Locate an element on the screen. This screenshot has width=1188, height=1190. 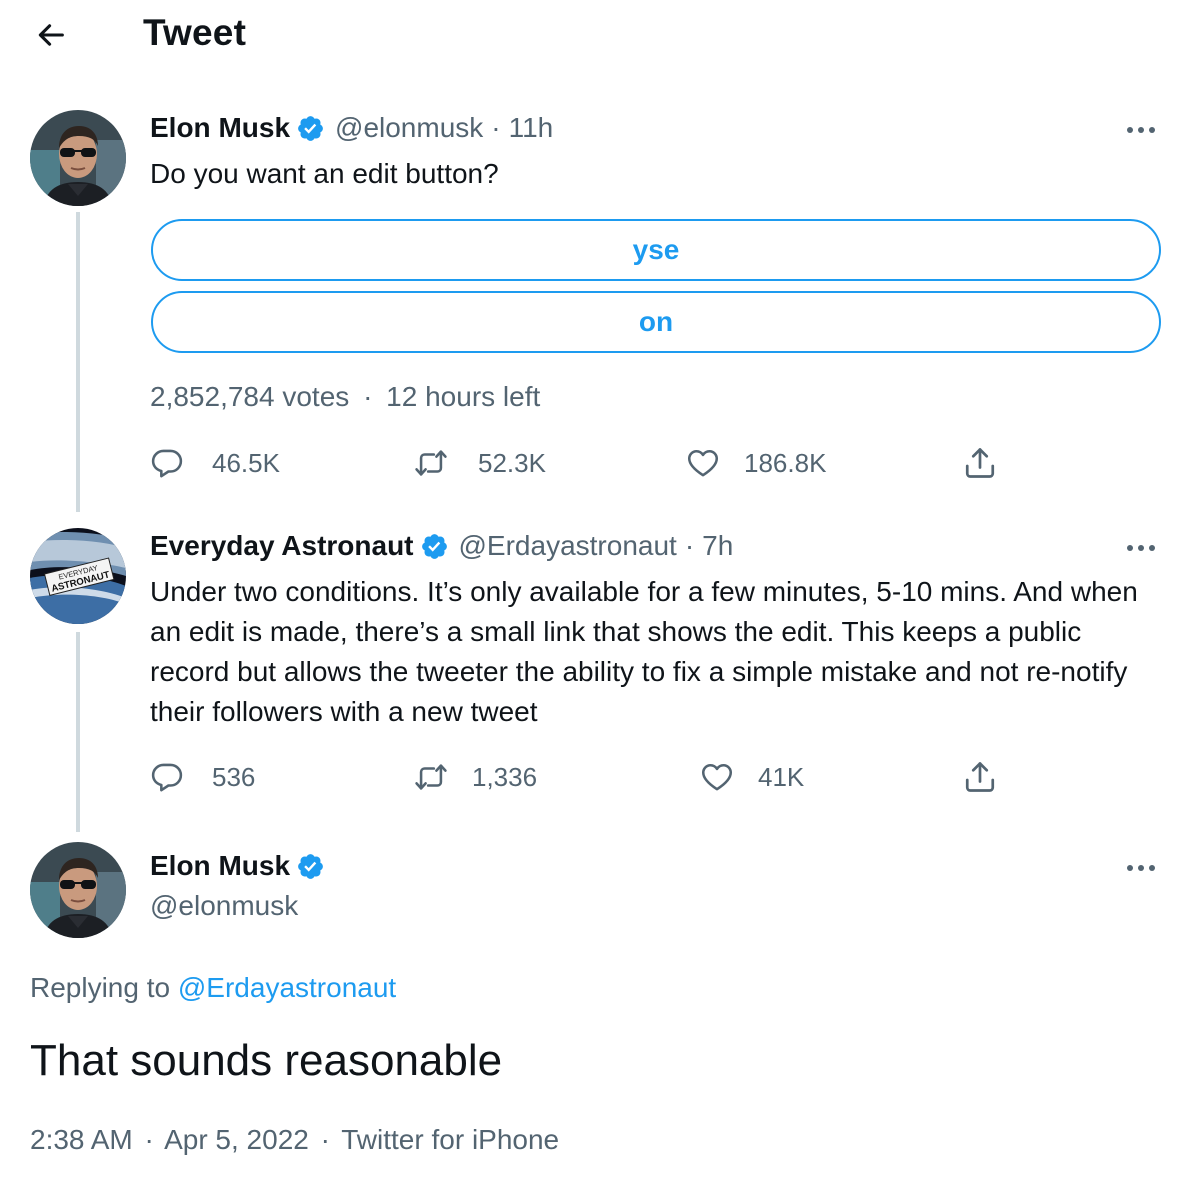
tweet-author-row: Elon Musk @elonmusk · 11h is located at coordinates (351, 128).